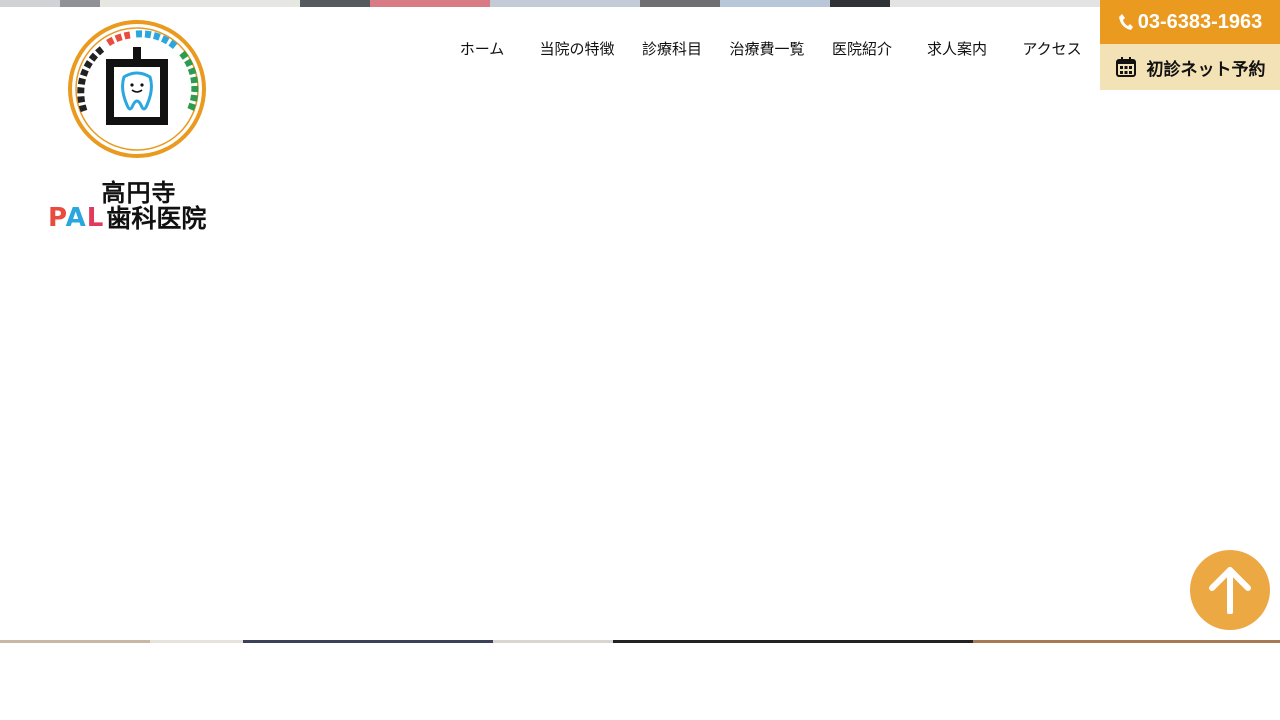  What do you see at coordinates (482, 48) in the screenshot?
I see `nav-item-home: ホーム` at bounding box center [482, 48].